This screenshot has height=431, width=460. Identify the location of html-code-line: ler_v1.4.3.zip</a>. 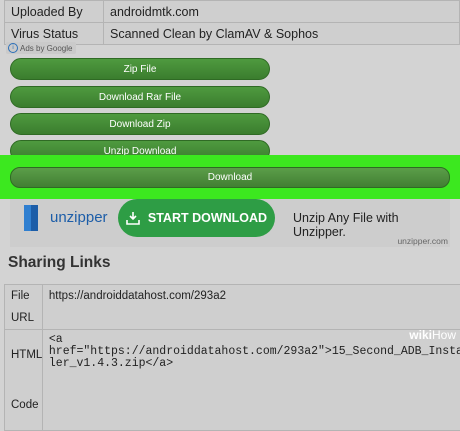
(254, 364).